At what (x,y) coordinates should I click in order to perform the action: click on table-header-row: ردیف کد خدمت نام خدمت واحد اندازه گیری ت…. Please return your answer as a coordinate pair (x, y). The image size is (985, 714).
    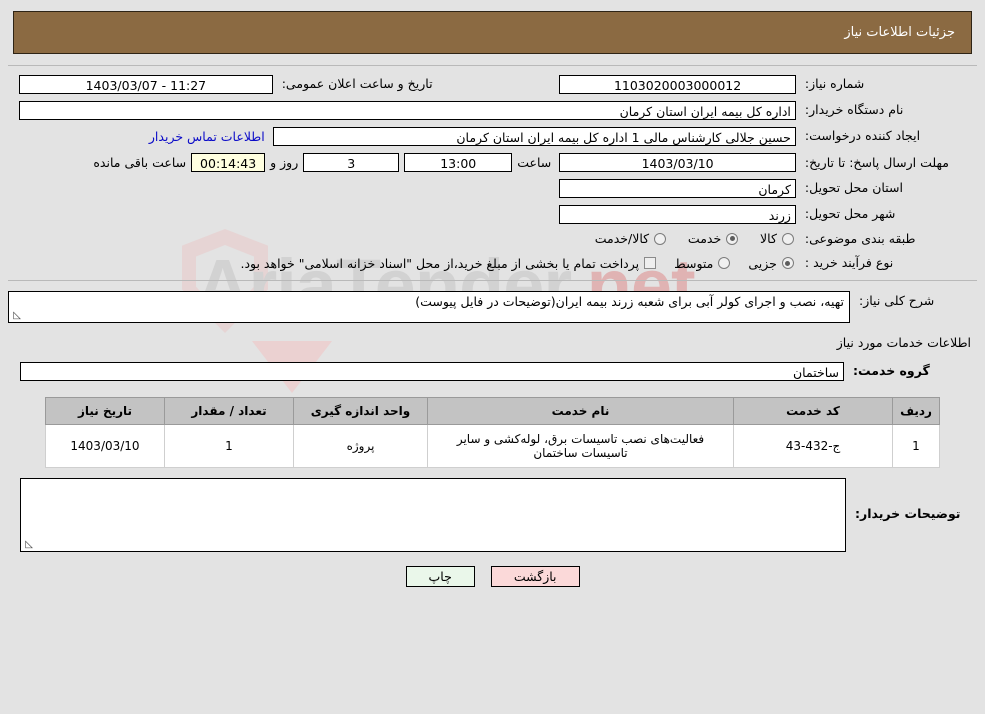
    Looking at the image, I should click on (492, 410).